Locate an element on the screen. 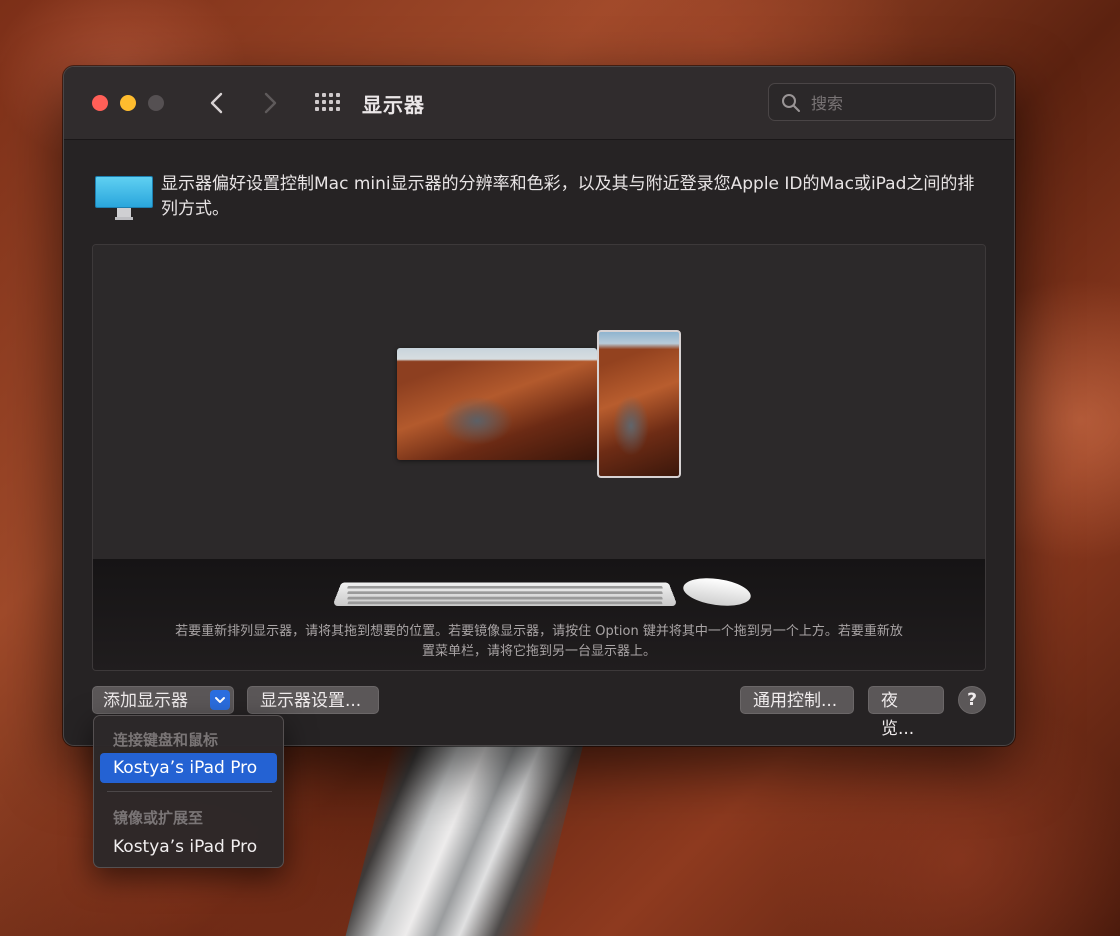 This screenshot has width=1120, height=936. search-input is located at coordinates (898, 103).